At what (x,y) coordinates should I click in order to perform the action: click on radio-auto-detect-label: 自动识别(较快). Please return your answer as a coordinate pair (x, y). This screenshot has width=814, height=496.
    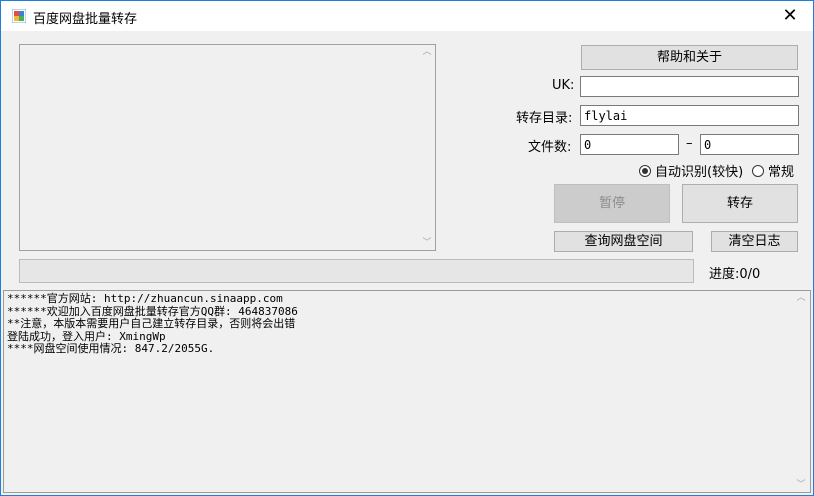
    Looking at the image, I should click on (699, 172).